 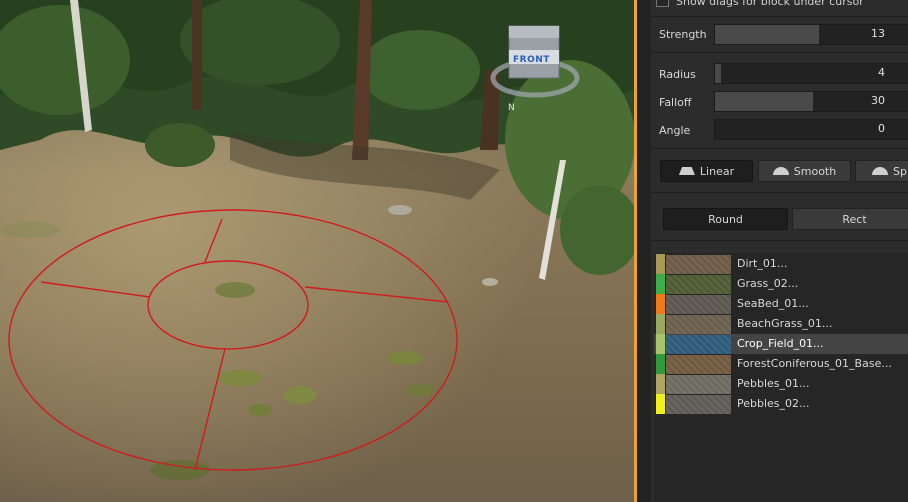 I want to click on radius-slider: 4, so click(x=811, y=73).